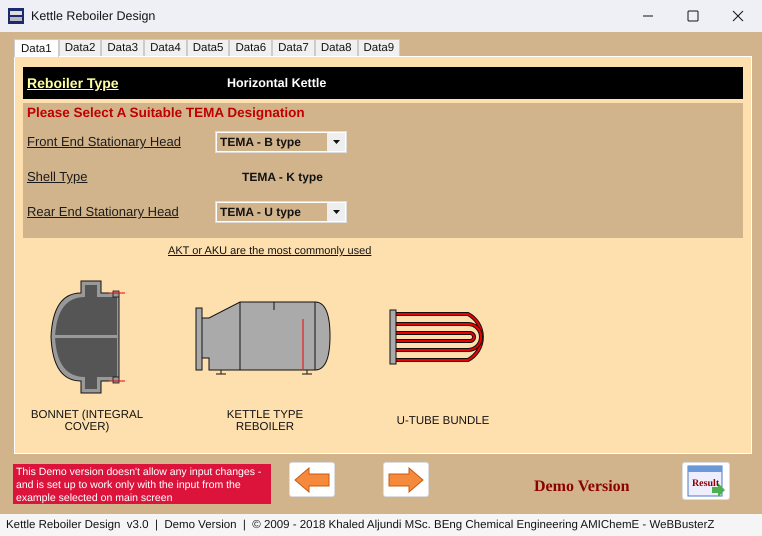  I want to click on tab: Data9, so click(379, 47).